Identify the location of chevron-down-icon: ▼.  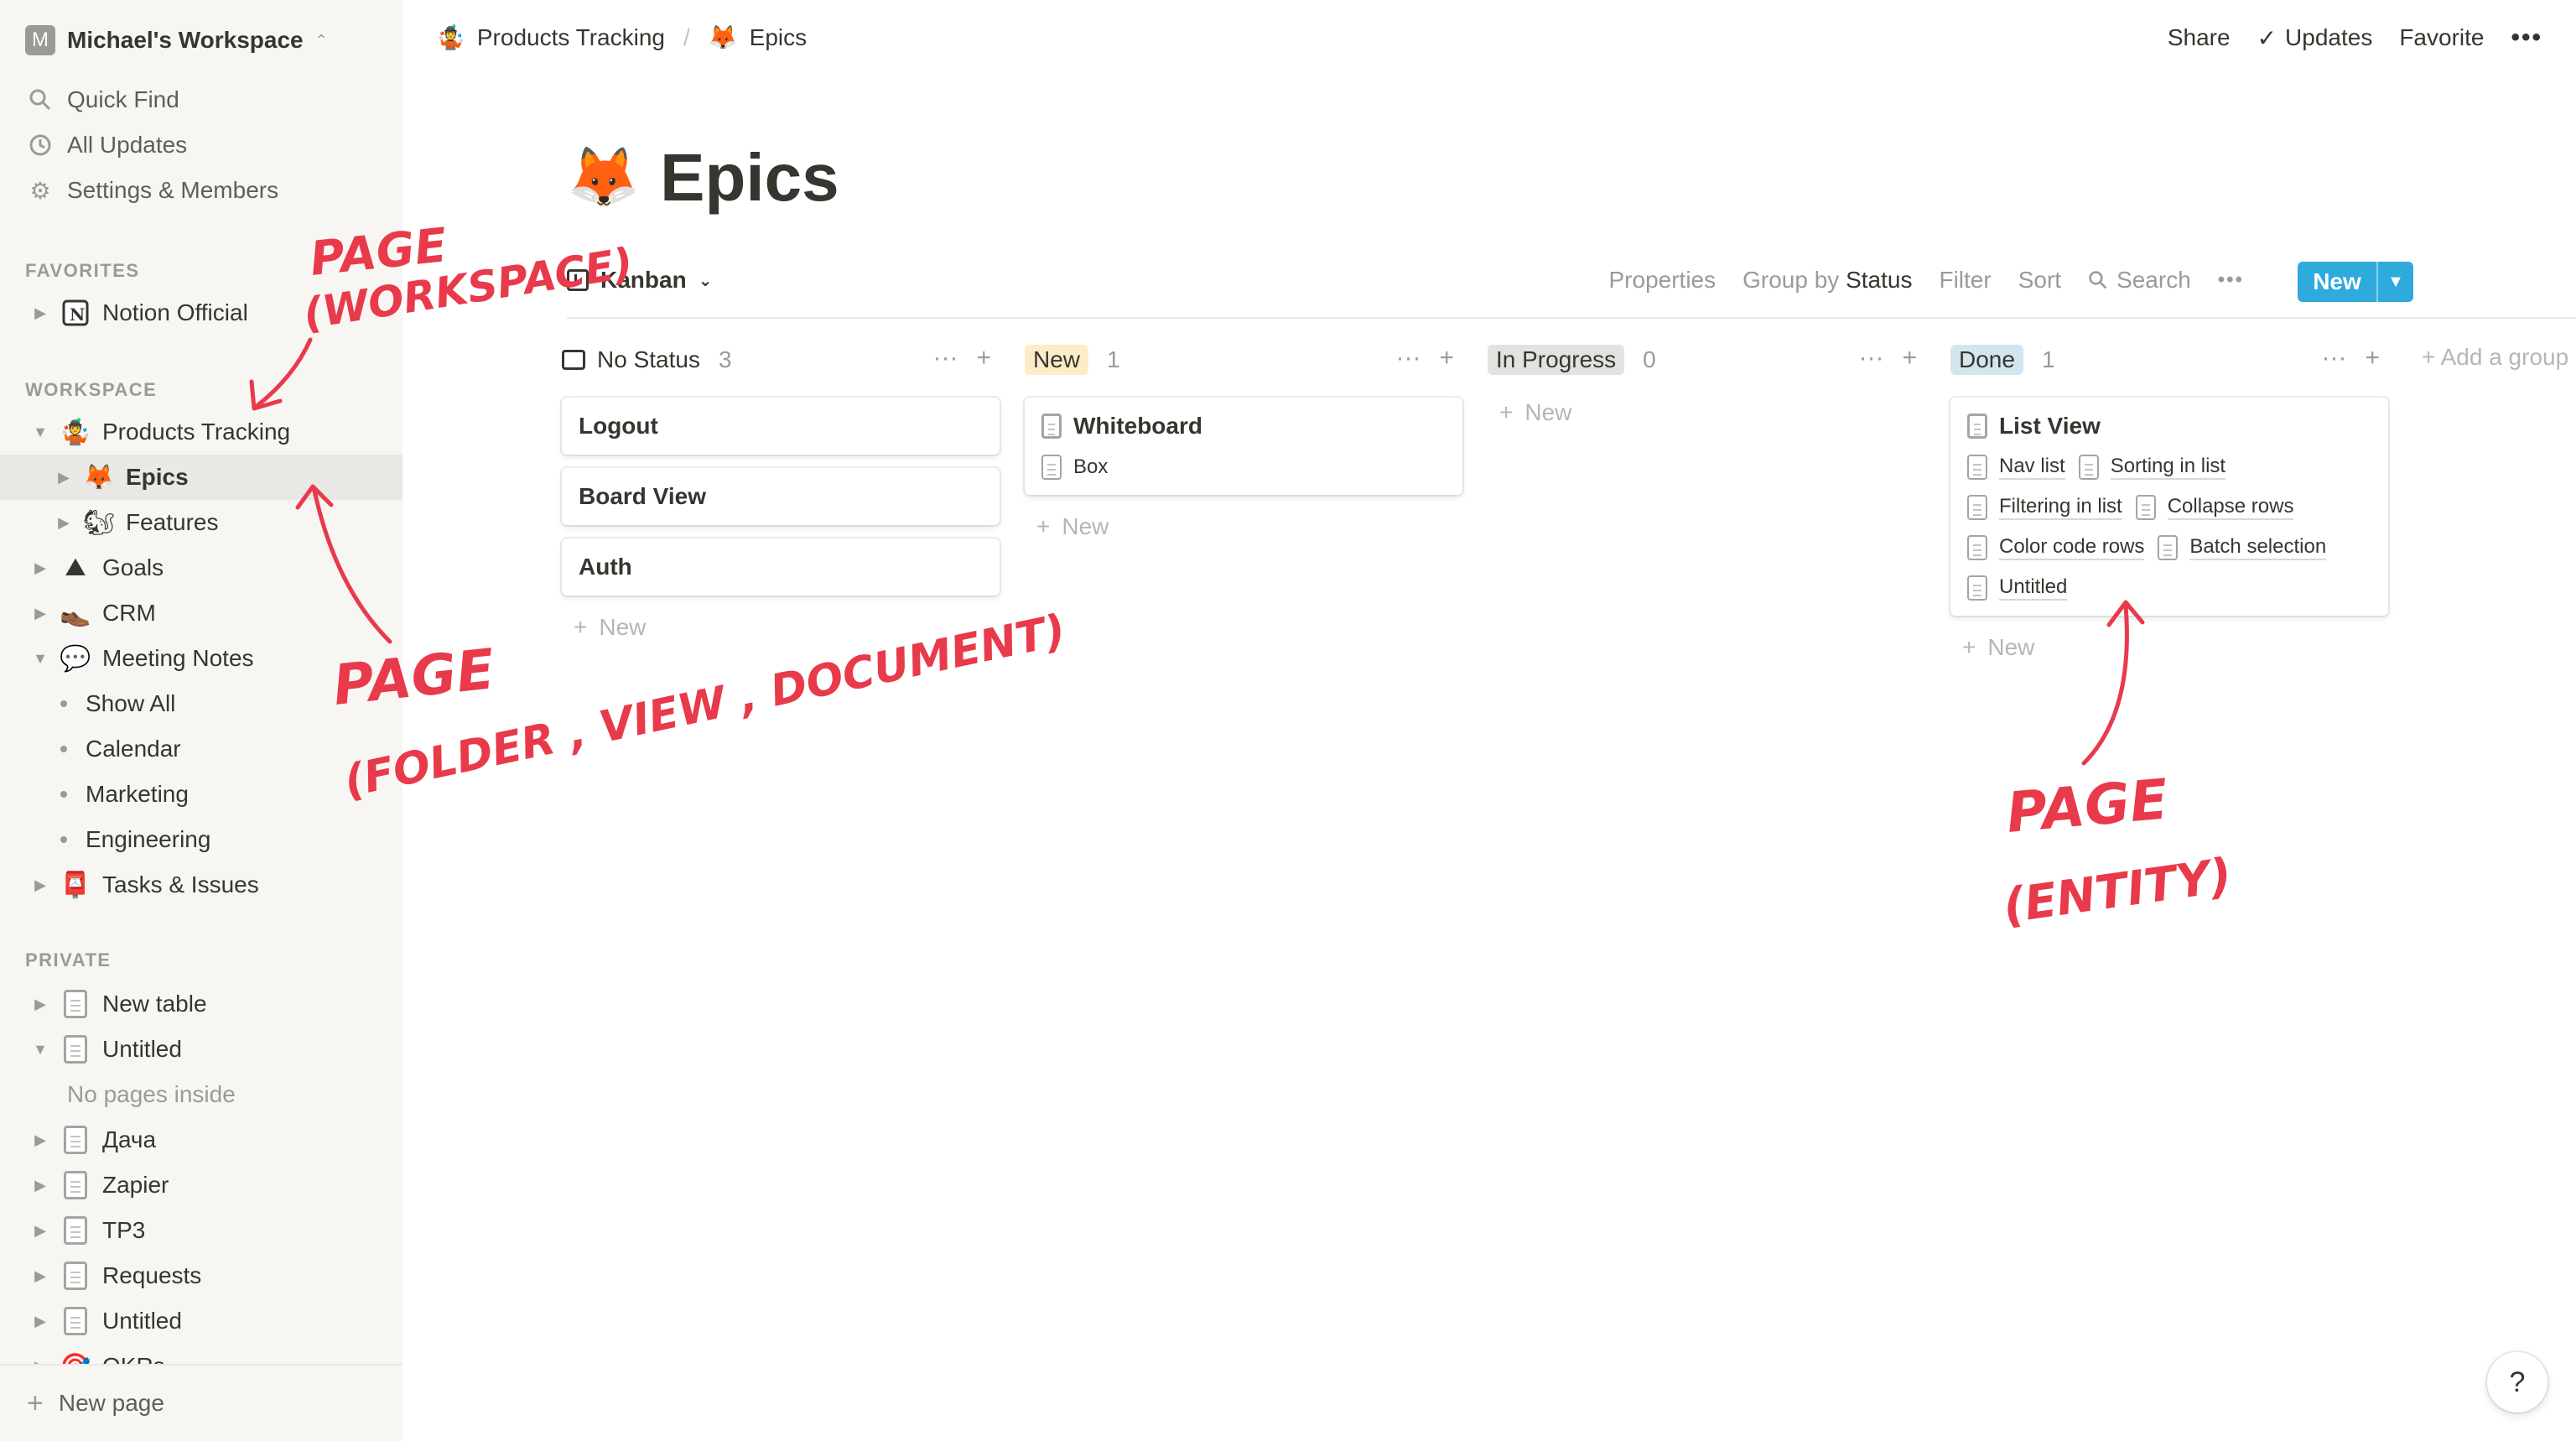
(2394, 282).